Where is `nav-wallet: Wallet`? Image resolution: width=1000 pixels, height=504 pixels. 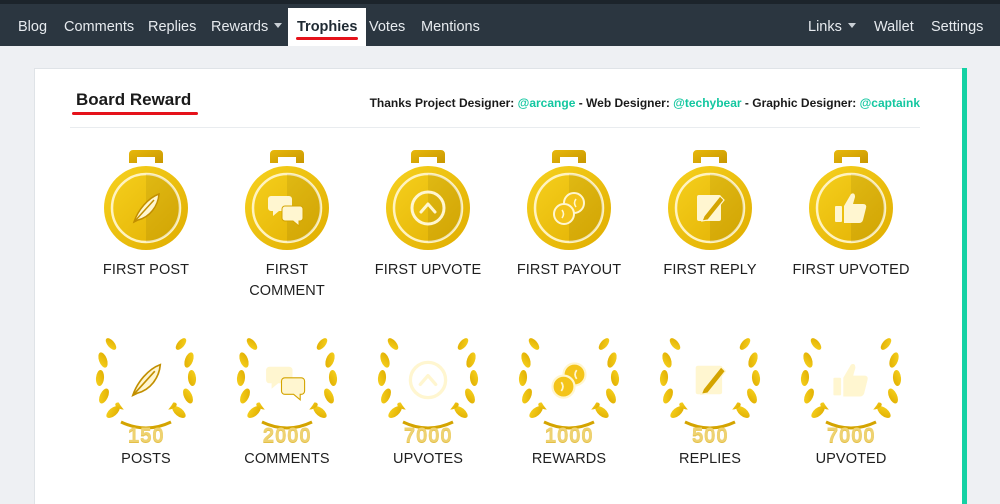 nav-wallet: Wallet is located at coordinates (894, 27).